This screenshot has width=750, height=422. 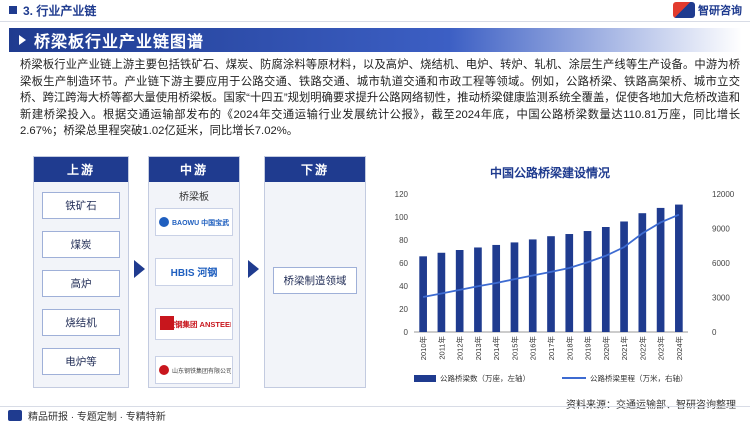 I want to click on x-axis-tick-label: 2014年, so click(x=496, y=348).